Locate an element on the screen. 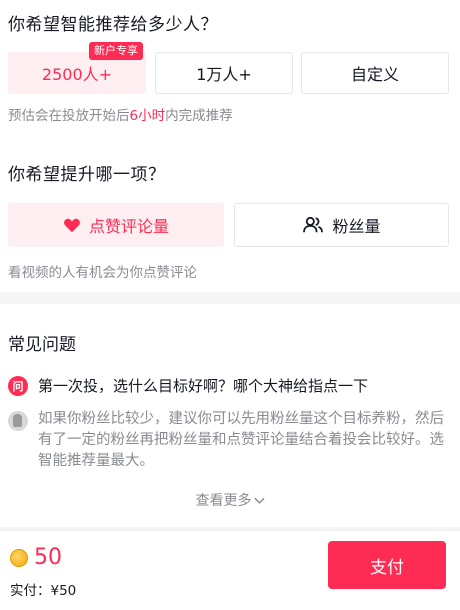 The height and width of the screenshot is (610, 460). actual-payment: 实付：¥50 is located at coordinates (43, 591).